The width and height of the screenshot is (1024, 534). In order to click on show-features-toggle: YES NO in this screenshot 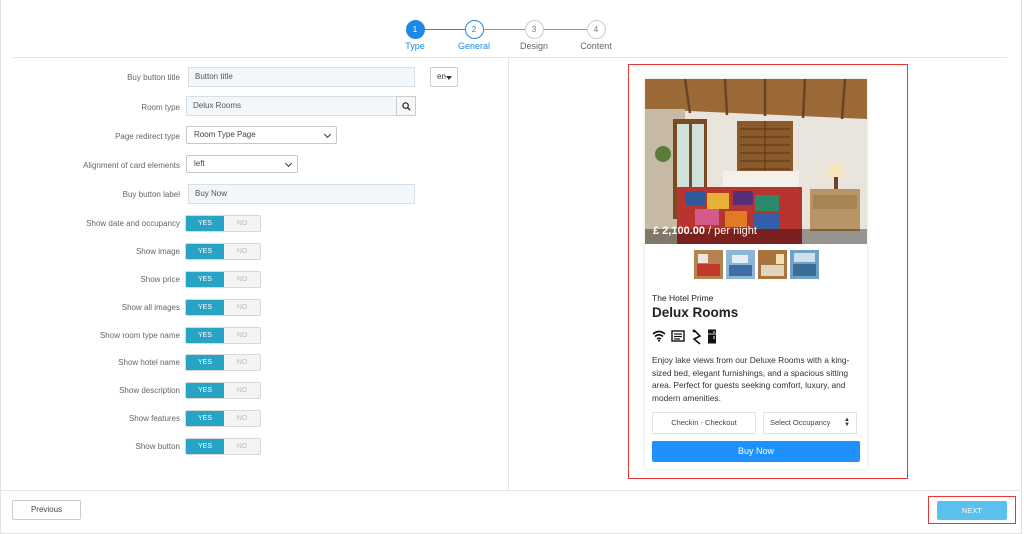, I will do `click(223, 418)`.